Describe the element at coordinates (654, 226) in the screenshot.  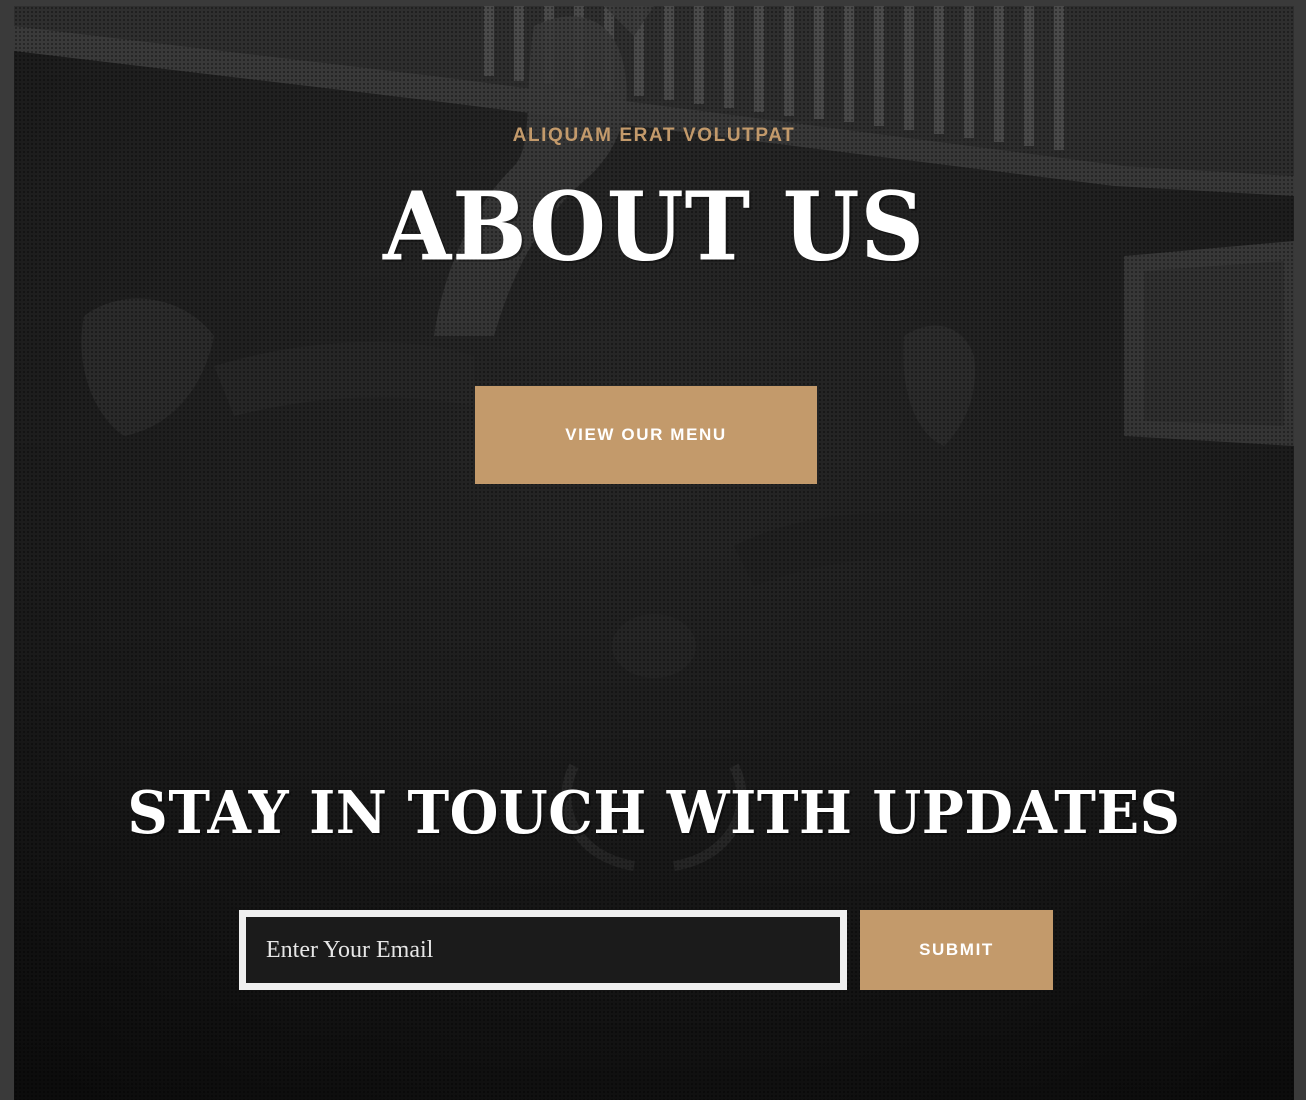
I see `page-title: ABOUT US` at that location.